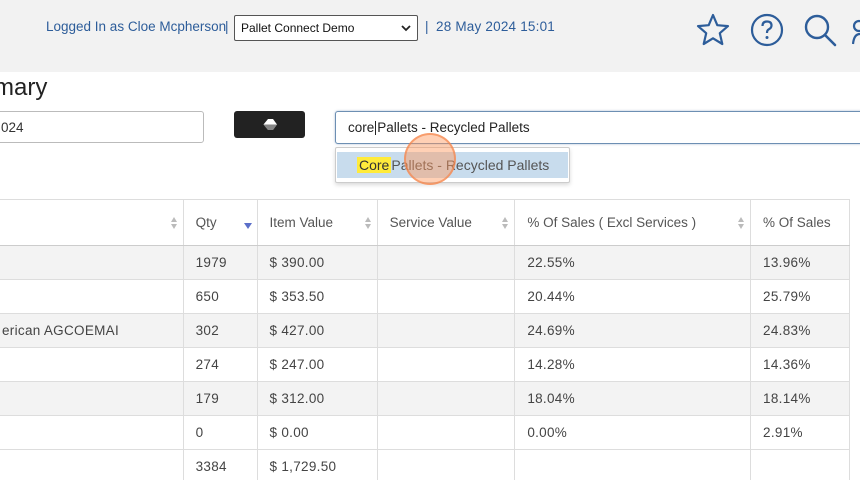  What do you see at coordinates (430, 159) in the screenshot?
I see `click-indicator` at bounding box center [430, 159].